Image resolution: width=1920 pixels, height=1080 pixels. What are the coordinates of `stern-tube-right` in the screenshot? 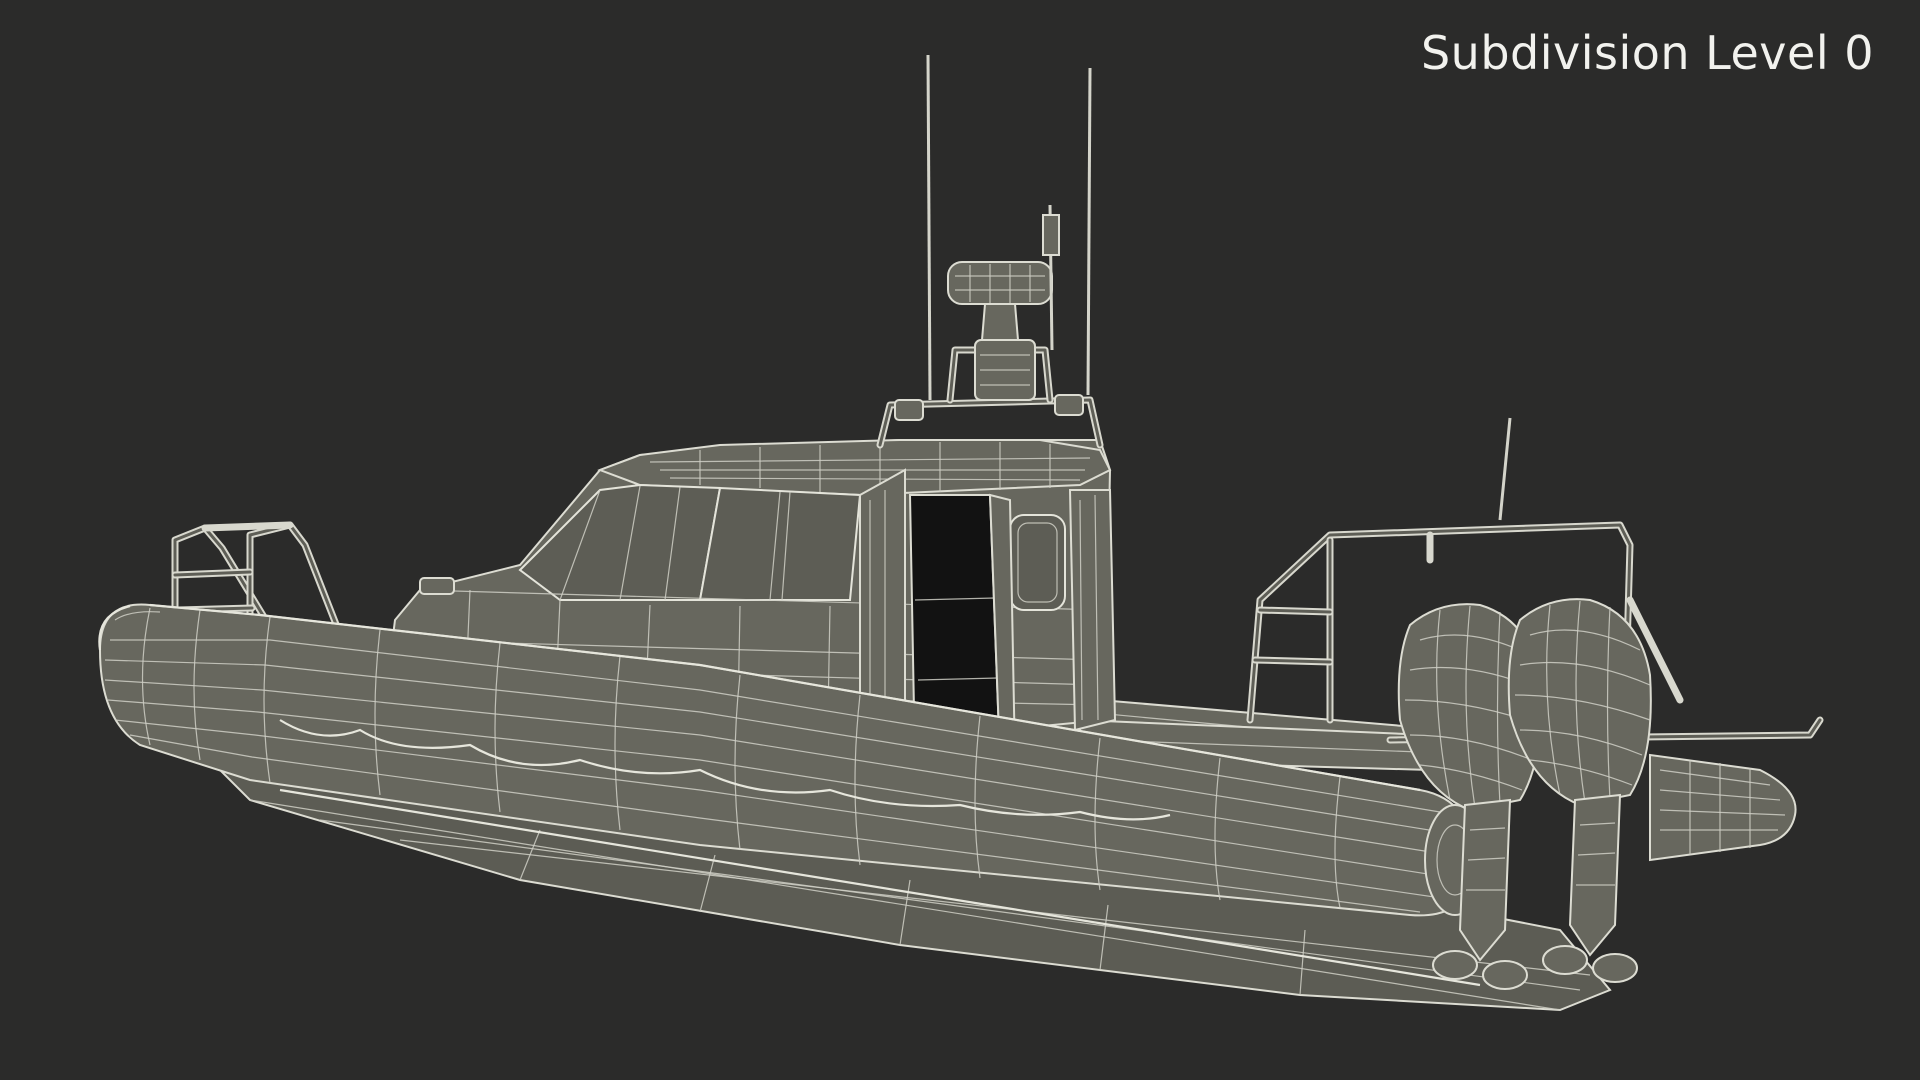 It's located at (1723, 807).